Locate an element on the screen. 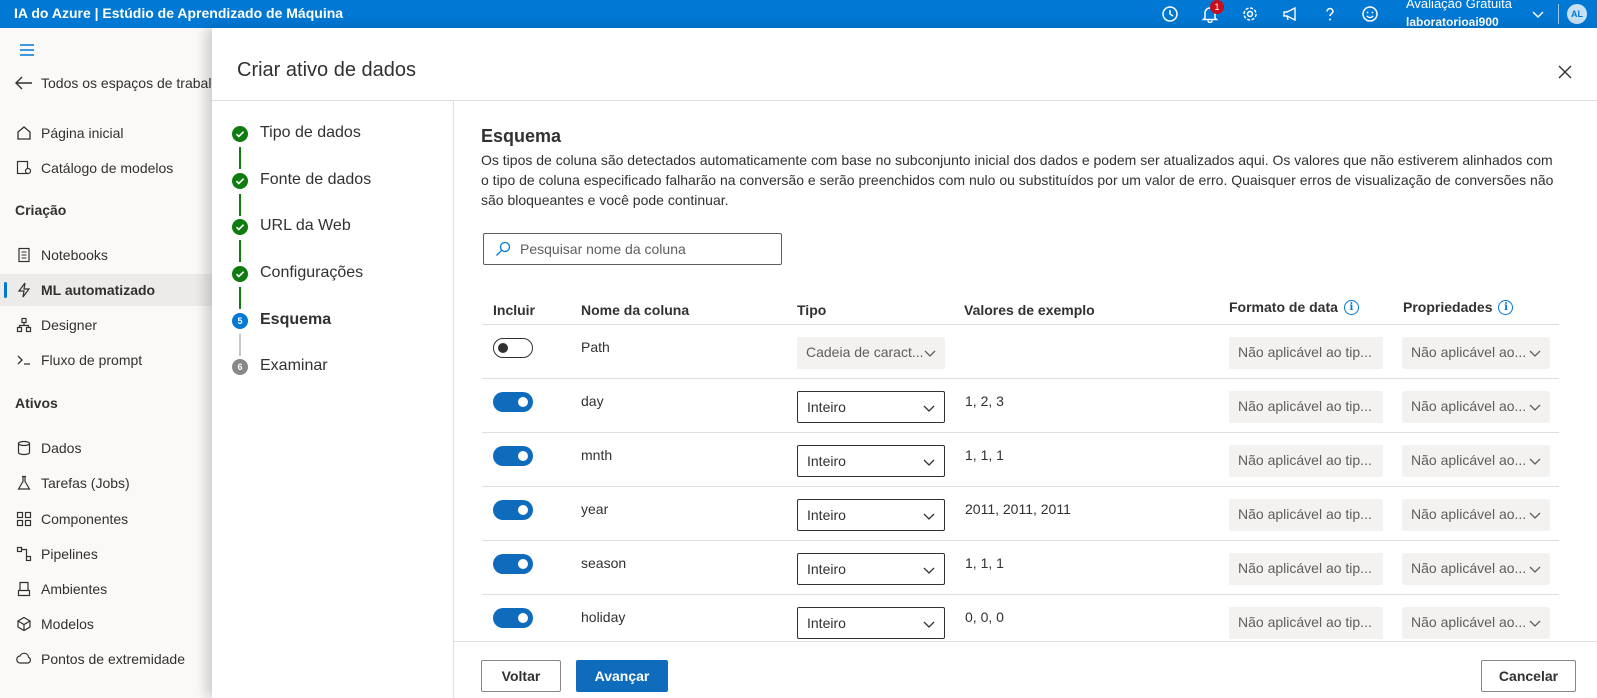  divider is located at coordinates (1558, 14).